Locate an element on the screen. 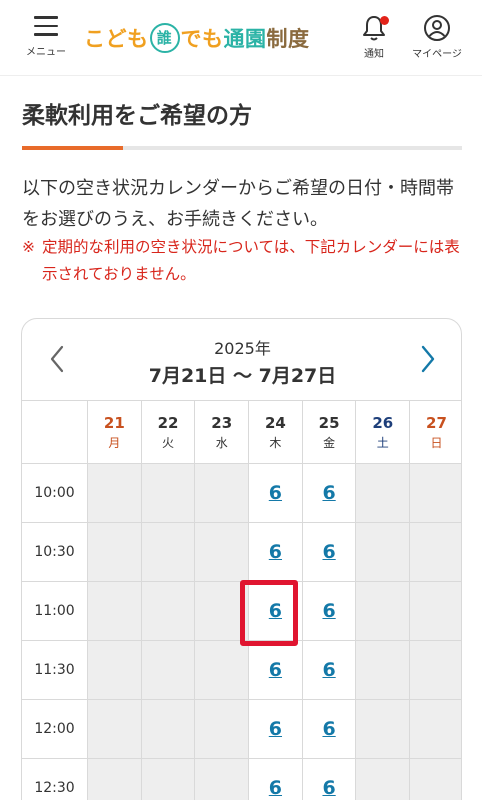  chevron-right-icon is located at coordinates (428, 359).